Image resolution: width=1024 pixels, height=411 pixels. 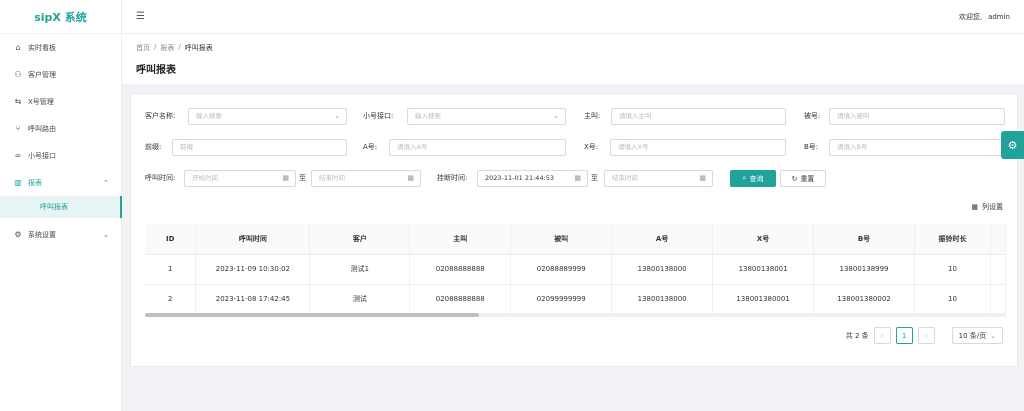 I want to click on breadcrumb-home: 首页, so click(x=143, y=48).